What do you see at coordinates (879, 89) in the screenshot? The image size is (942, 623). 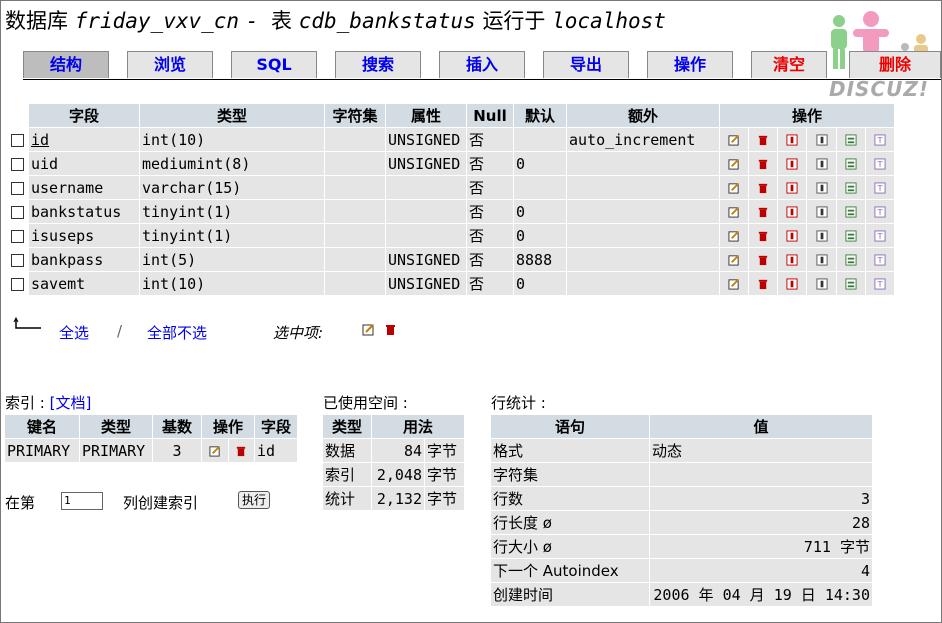 I see `logo-text: DISCUZ!` at bounding box center [879, 89].